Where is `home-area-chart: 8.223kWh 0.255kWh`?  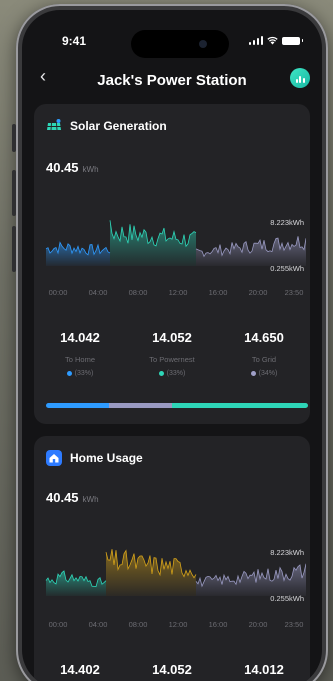 home-area-chart: 8.223kWh 0.255kWh is located at coordinates (175, 572).